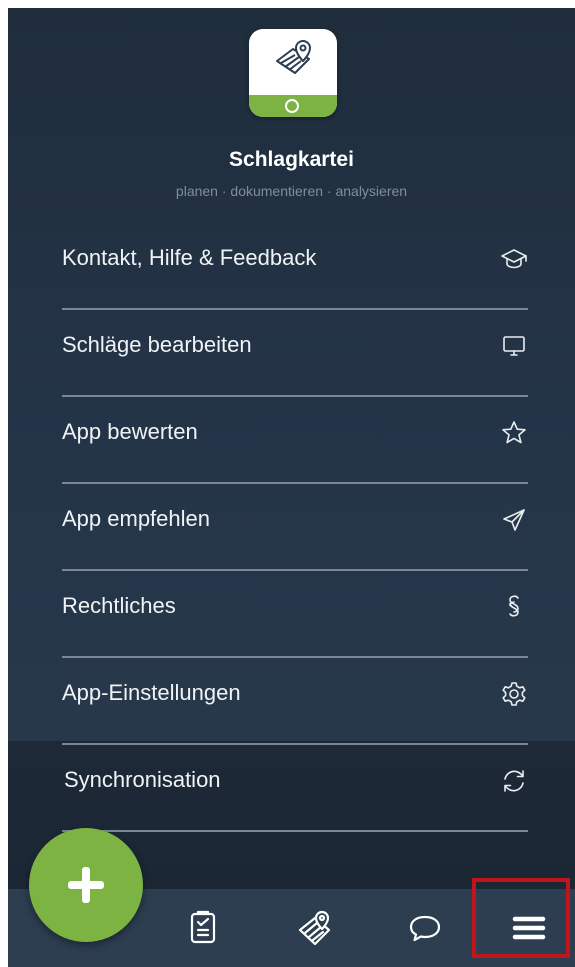 The height and width of the screenshot is (967, 575). What do you see at coordinates (514, 259) in the screenshot?
I see `graduation-cap-icon` at bounding box center [514, 259].